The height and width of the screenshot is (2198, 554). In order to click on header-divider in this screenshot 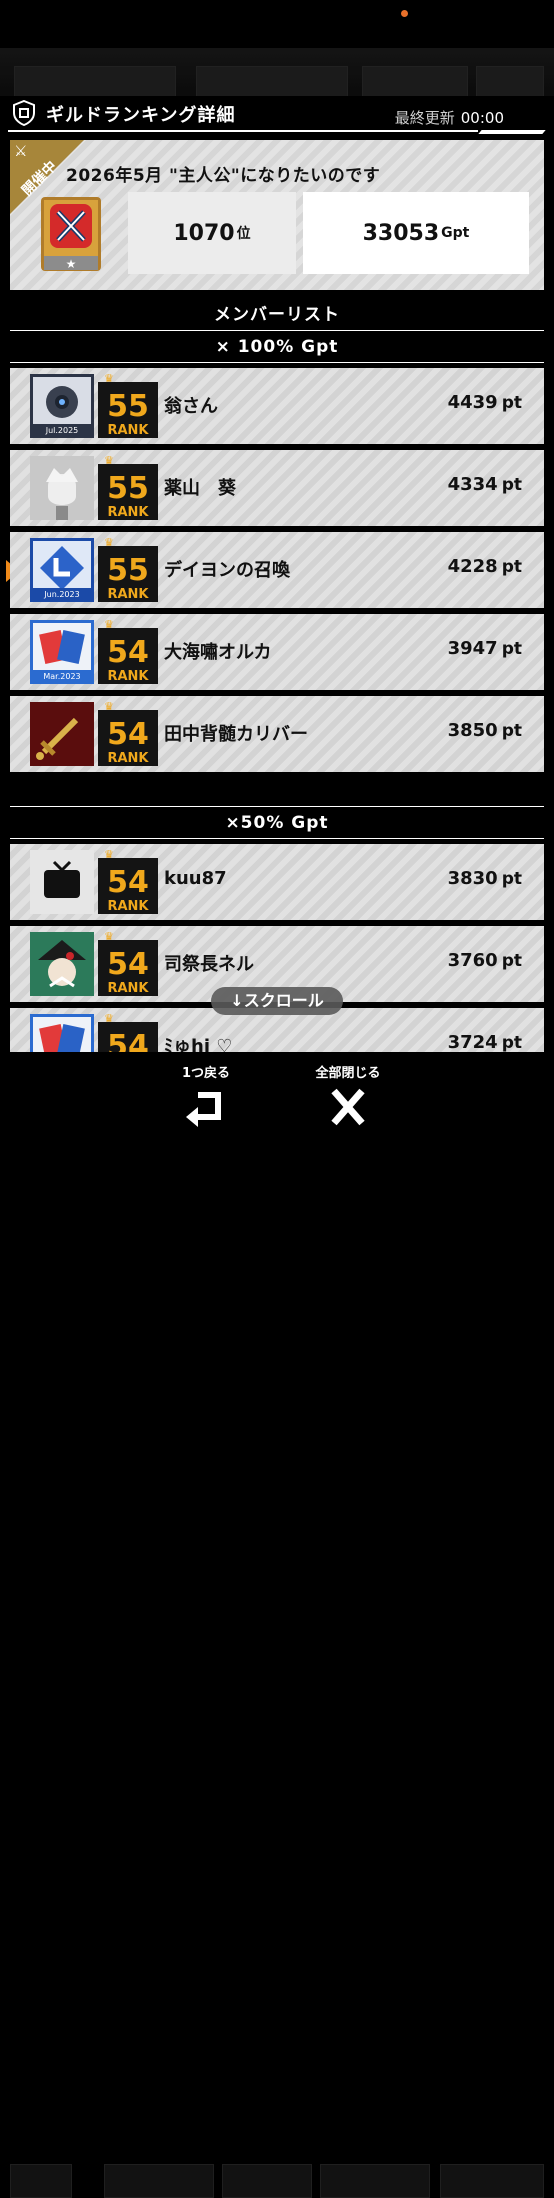, I will do `click(243, 131)`.